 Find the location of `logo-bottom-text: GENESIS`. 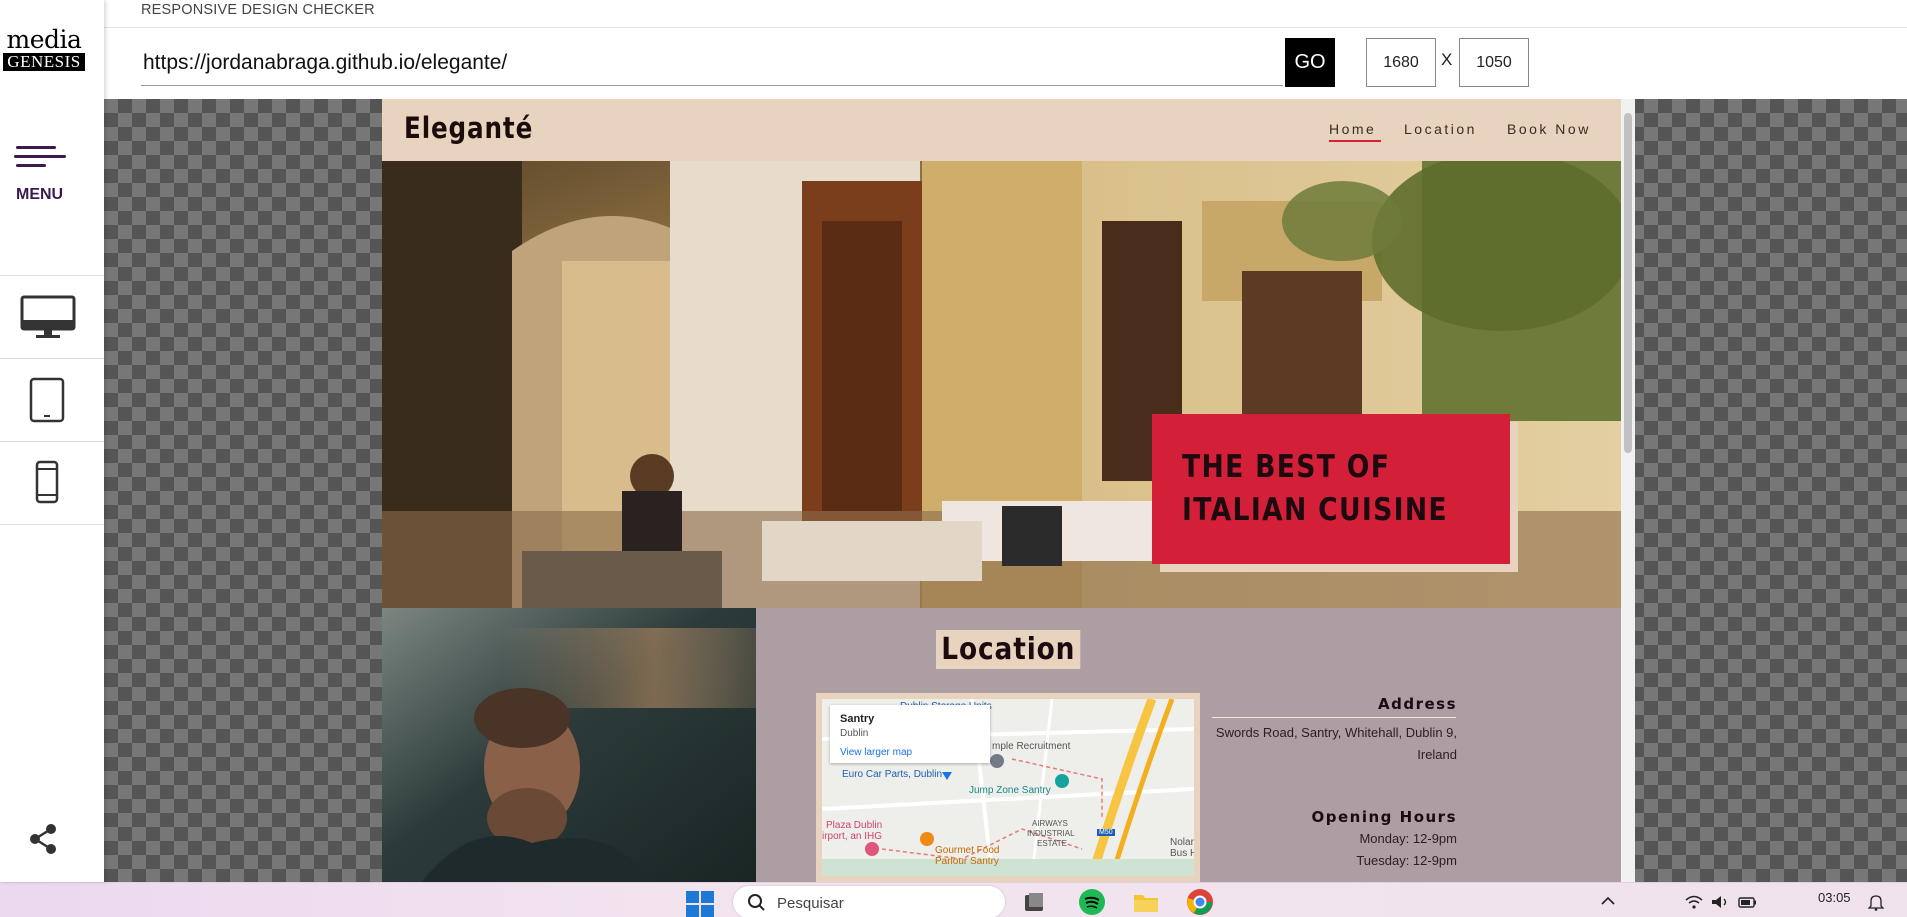

logo-bottom-text: GENESIS is located at coordinates (44, 62).